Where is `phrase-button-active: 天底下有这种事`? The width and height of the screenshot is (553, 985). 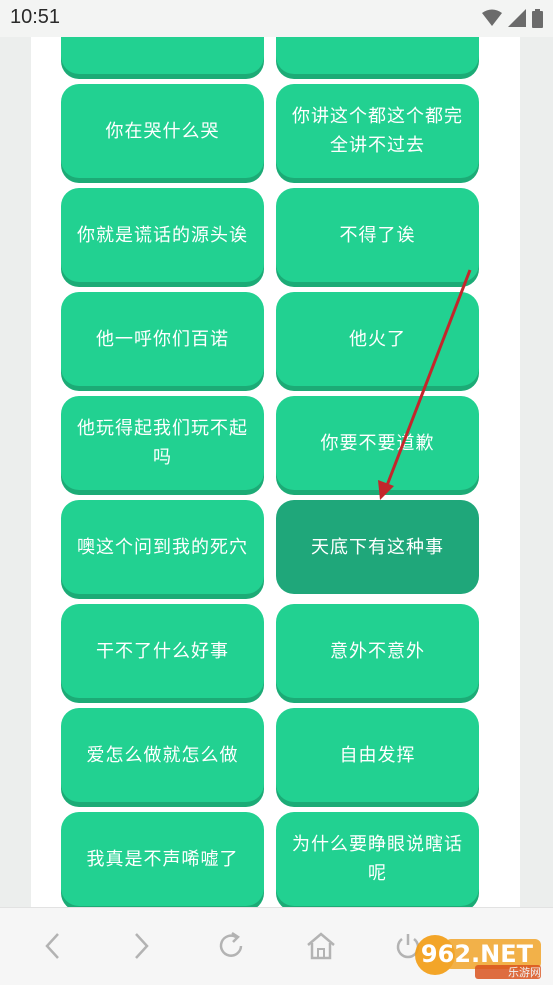
phrase-button-active: 天底下有这种事 is located at coordinates (377, 547).